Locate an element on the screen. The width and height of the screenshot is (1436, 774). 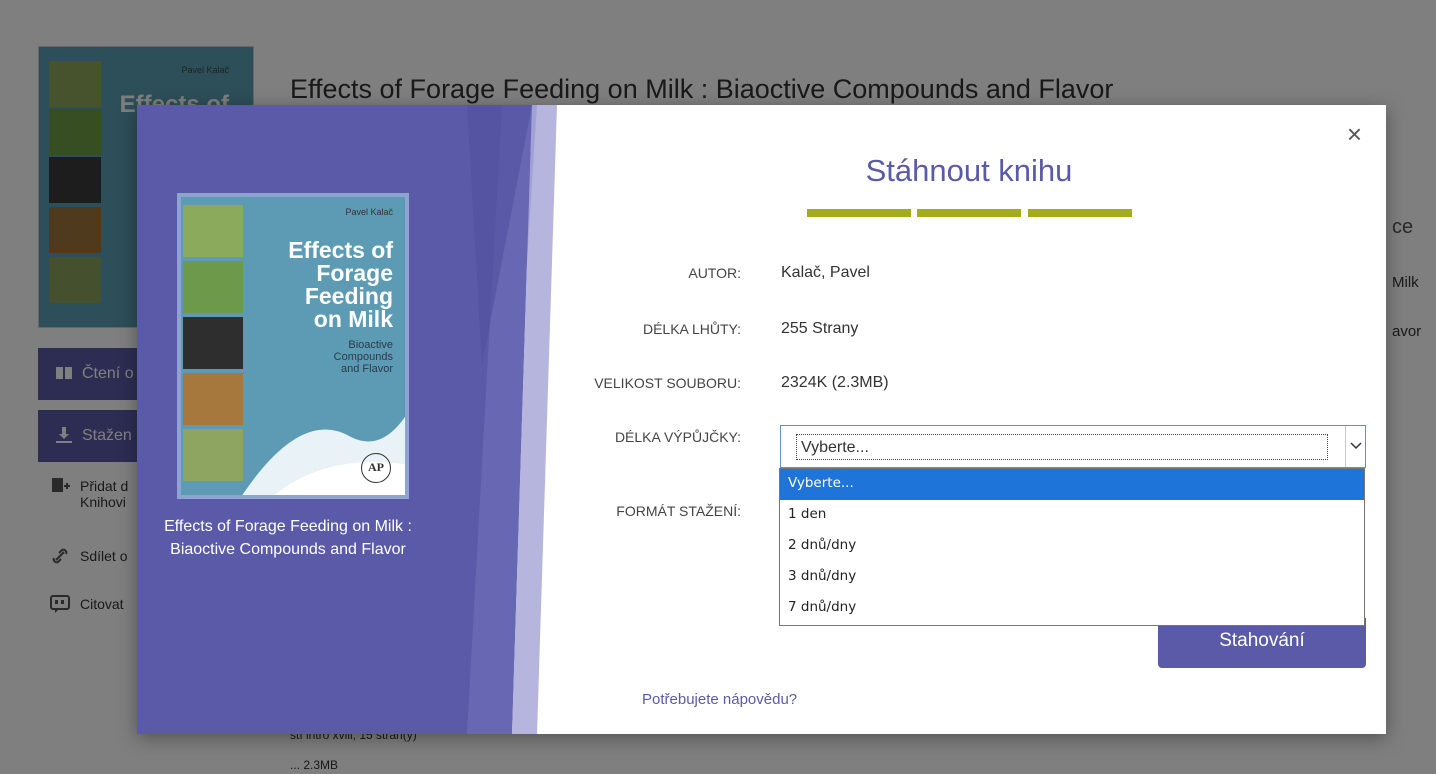
dropdown-arrow is located at coordinates (1355, 446).